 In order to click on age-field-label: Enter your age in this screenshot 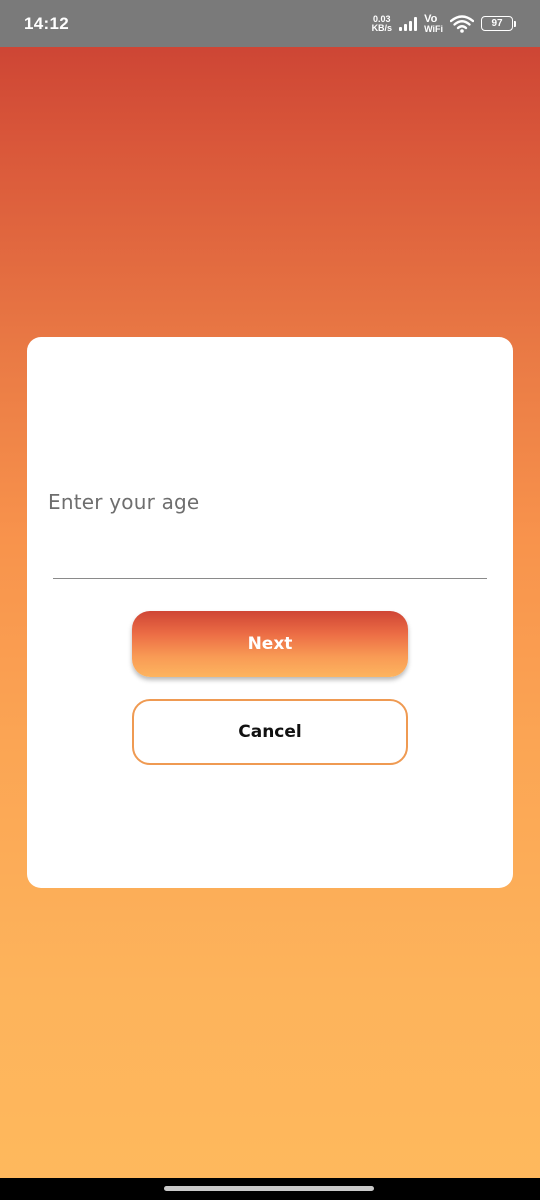, I will do `click(124, 502)`.